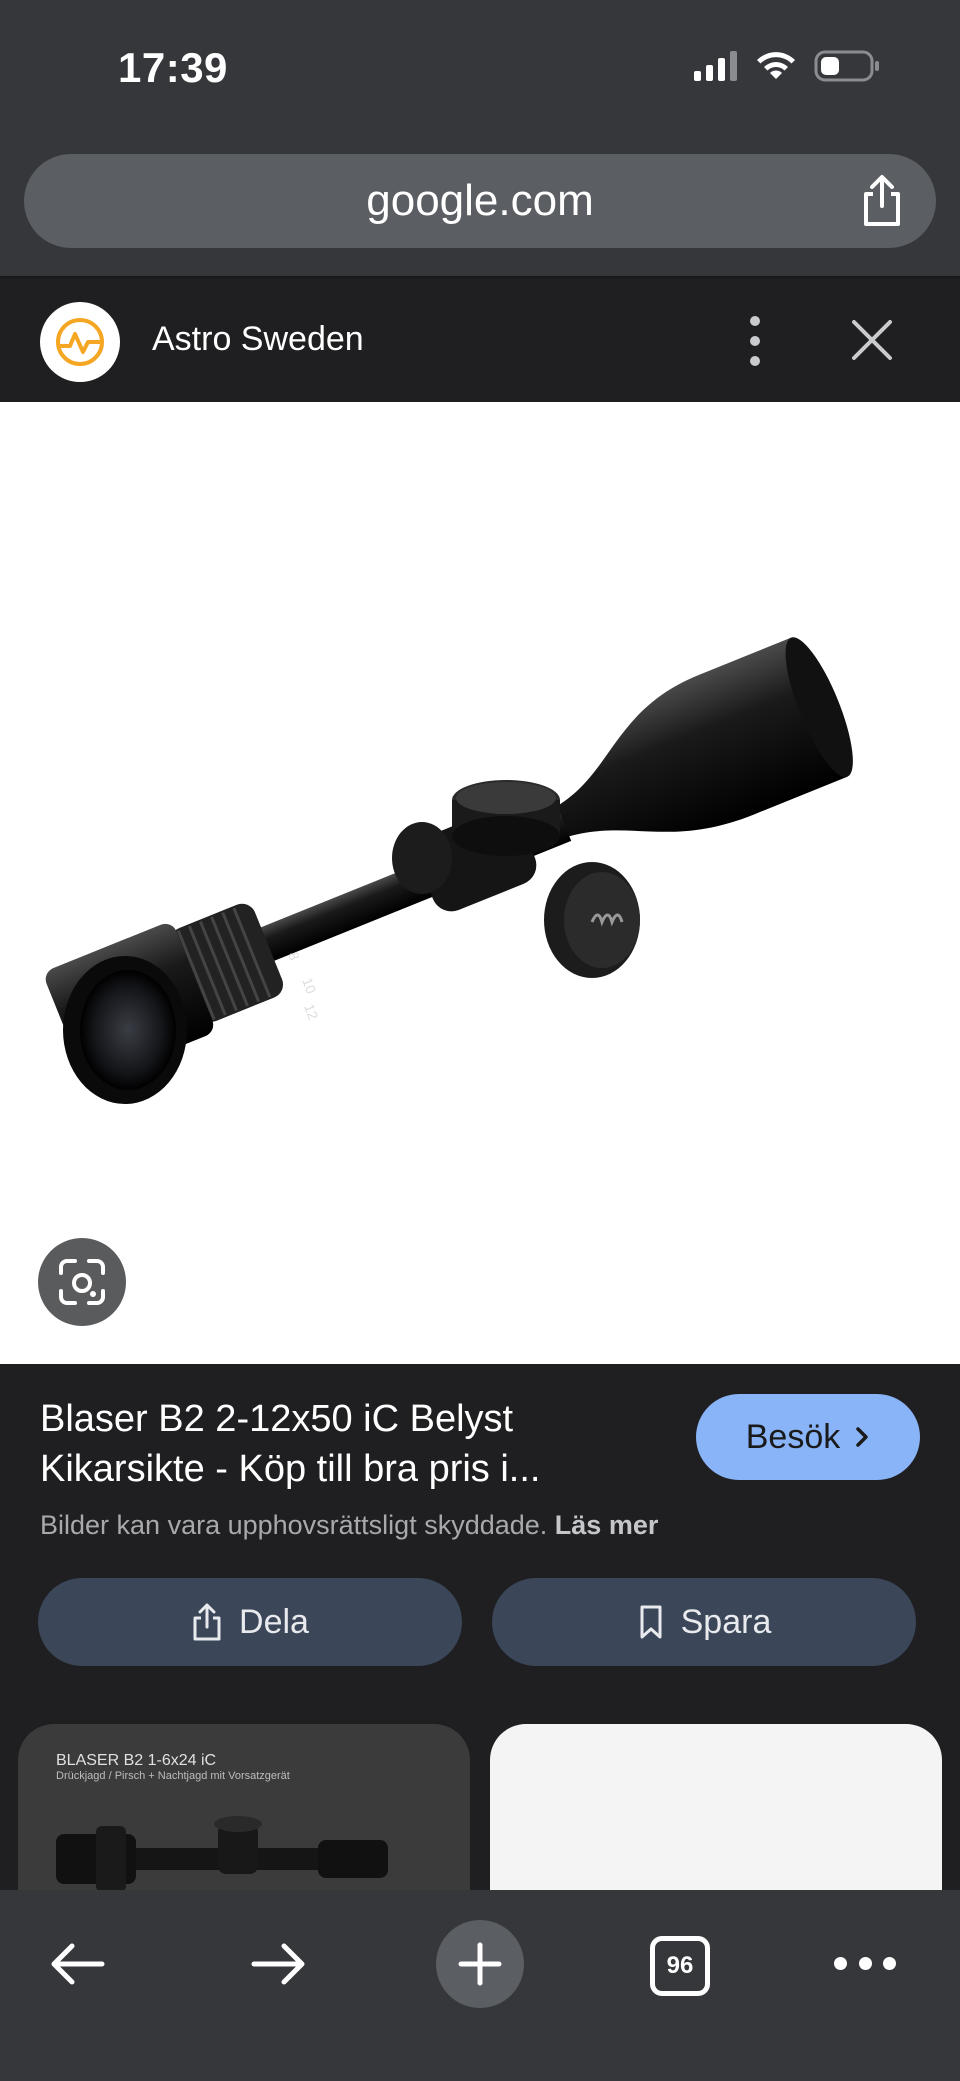  Describe the element at coordinates (726, 1621) in the screenshot. I see `save-label: Spara` at that location.